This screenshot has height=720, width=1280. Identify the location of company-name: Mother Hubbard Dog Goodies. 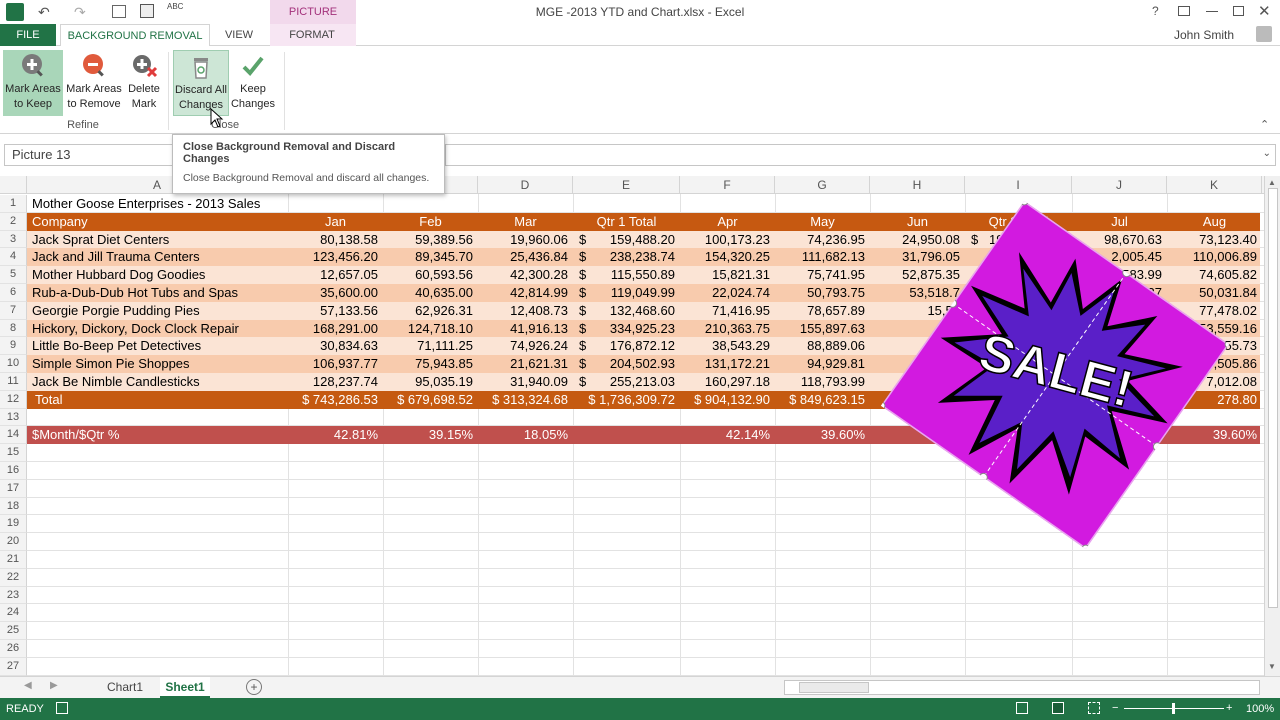
(157, 275).